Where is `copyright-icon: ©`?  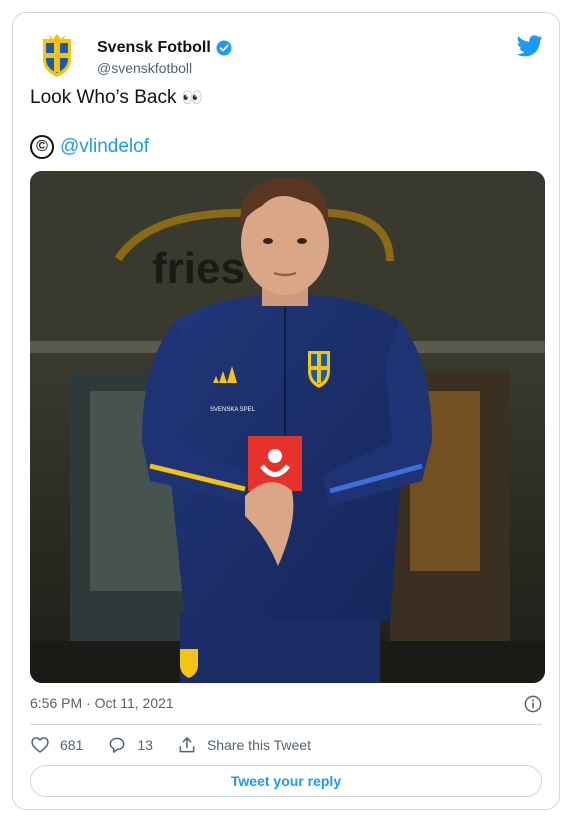 copyright-icon: © is located at coordinates (42, 147).